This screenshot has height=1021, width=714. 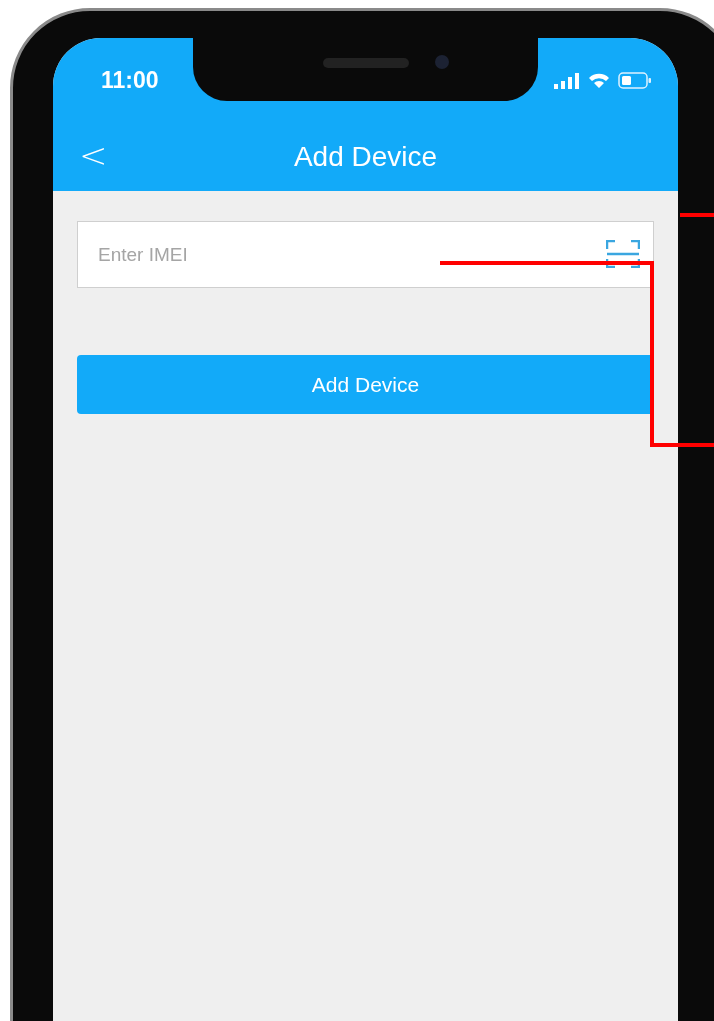 I want to click on imei-input-field: Enter IMEI, so click(x=365, y=254).